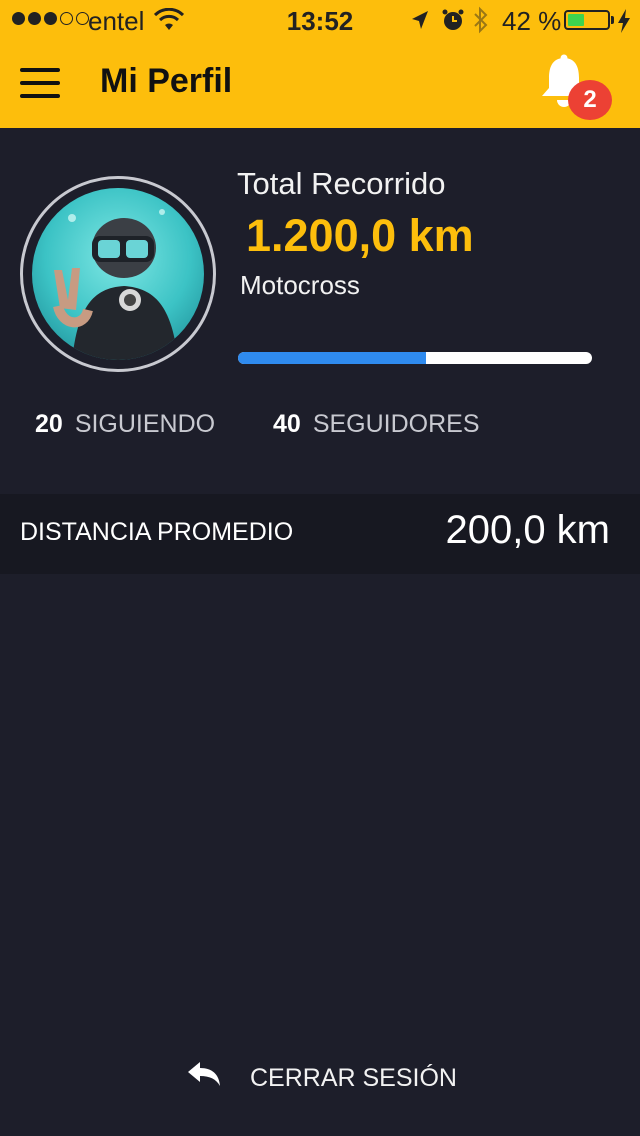 This screenshot has width=640, height=1136. Describe the element at coordinates (453, 19) in the screenshot. I see `alarm-icon` at that location.